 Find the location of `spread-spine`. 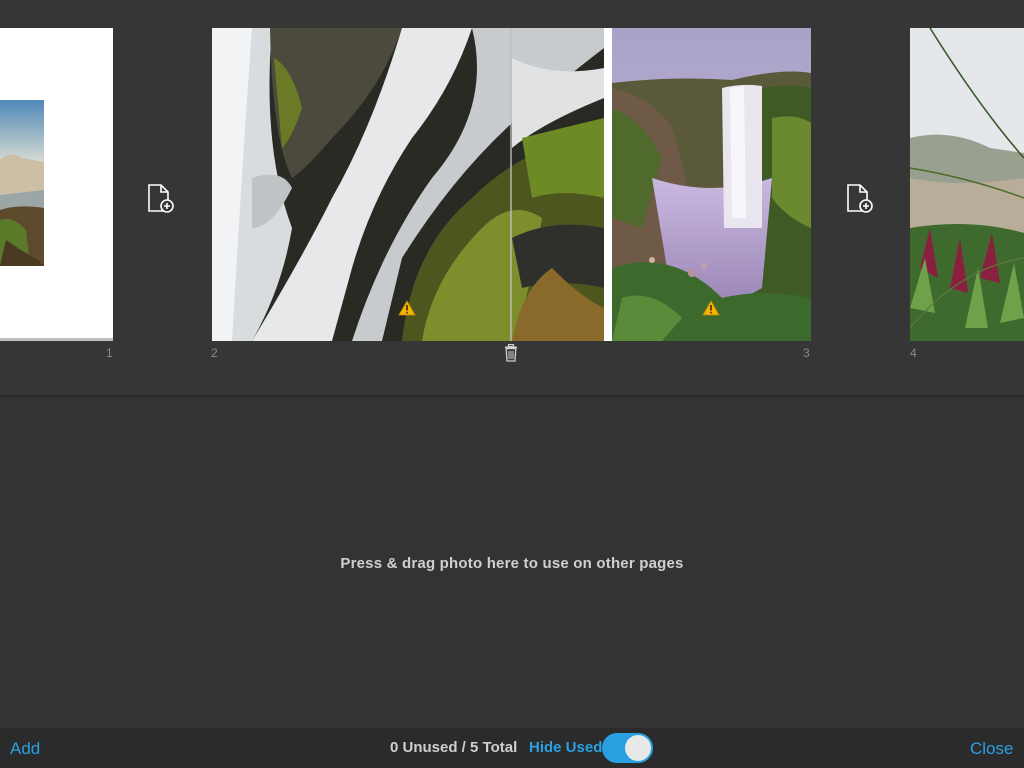

spread-spine is located at coordinates (511, 184).